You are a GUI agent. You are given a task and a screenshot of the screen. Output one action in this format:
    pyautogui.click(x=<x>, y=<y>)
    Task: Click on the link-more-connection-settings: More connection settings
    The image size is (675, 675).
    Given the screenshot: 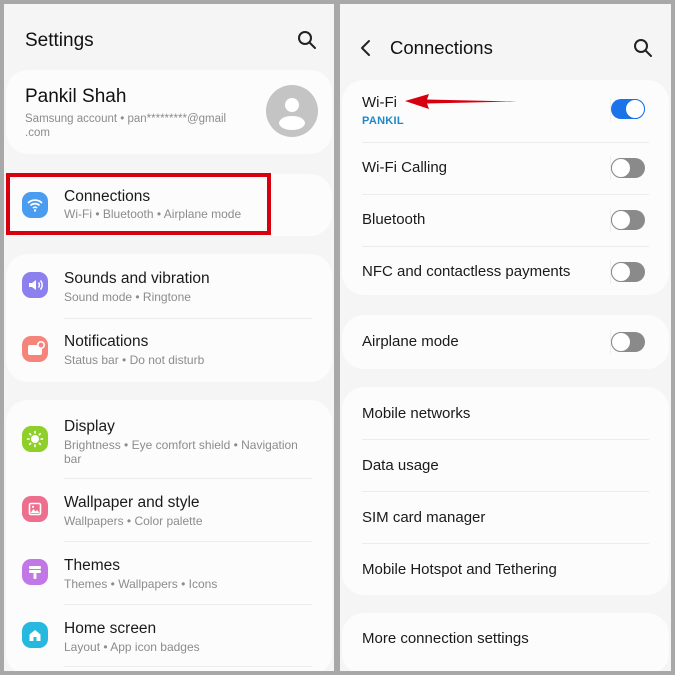 What is the action you would take?
    pyautogui.click(x=505, y=640)
    